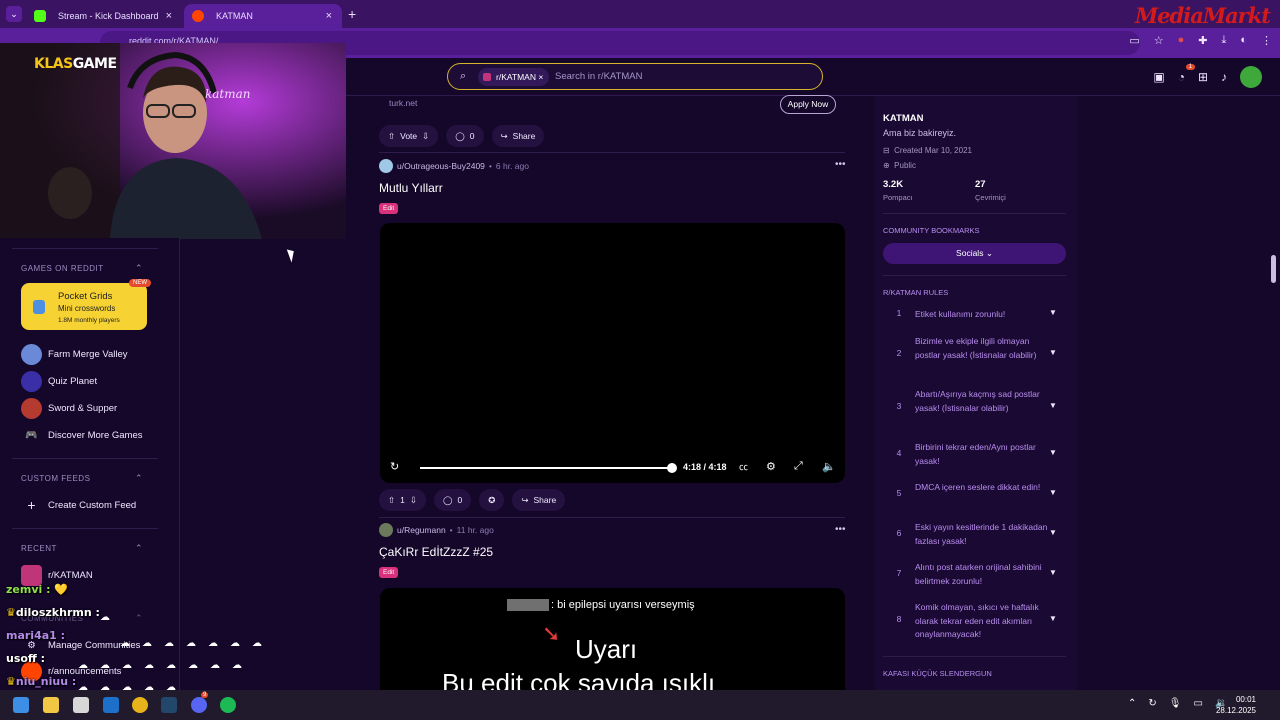 Image resolution: width=1280 pixels, height=720 pixels. What do you see at coordinates (169, 705) in the screenshot?
I see `steam-icon` at bounding box center [169, 705].